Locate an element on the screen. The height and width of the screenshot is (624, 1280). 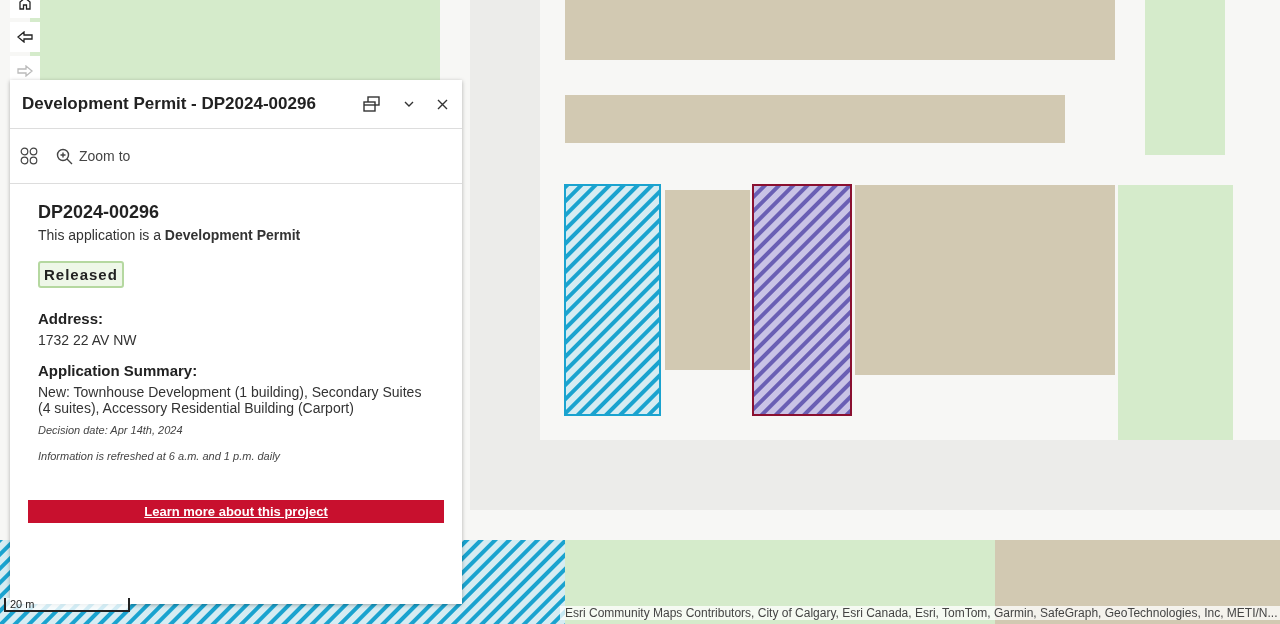
field-label: Application Summary: is located at coordinates (118, 371).